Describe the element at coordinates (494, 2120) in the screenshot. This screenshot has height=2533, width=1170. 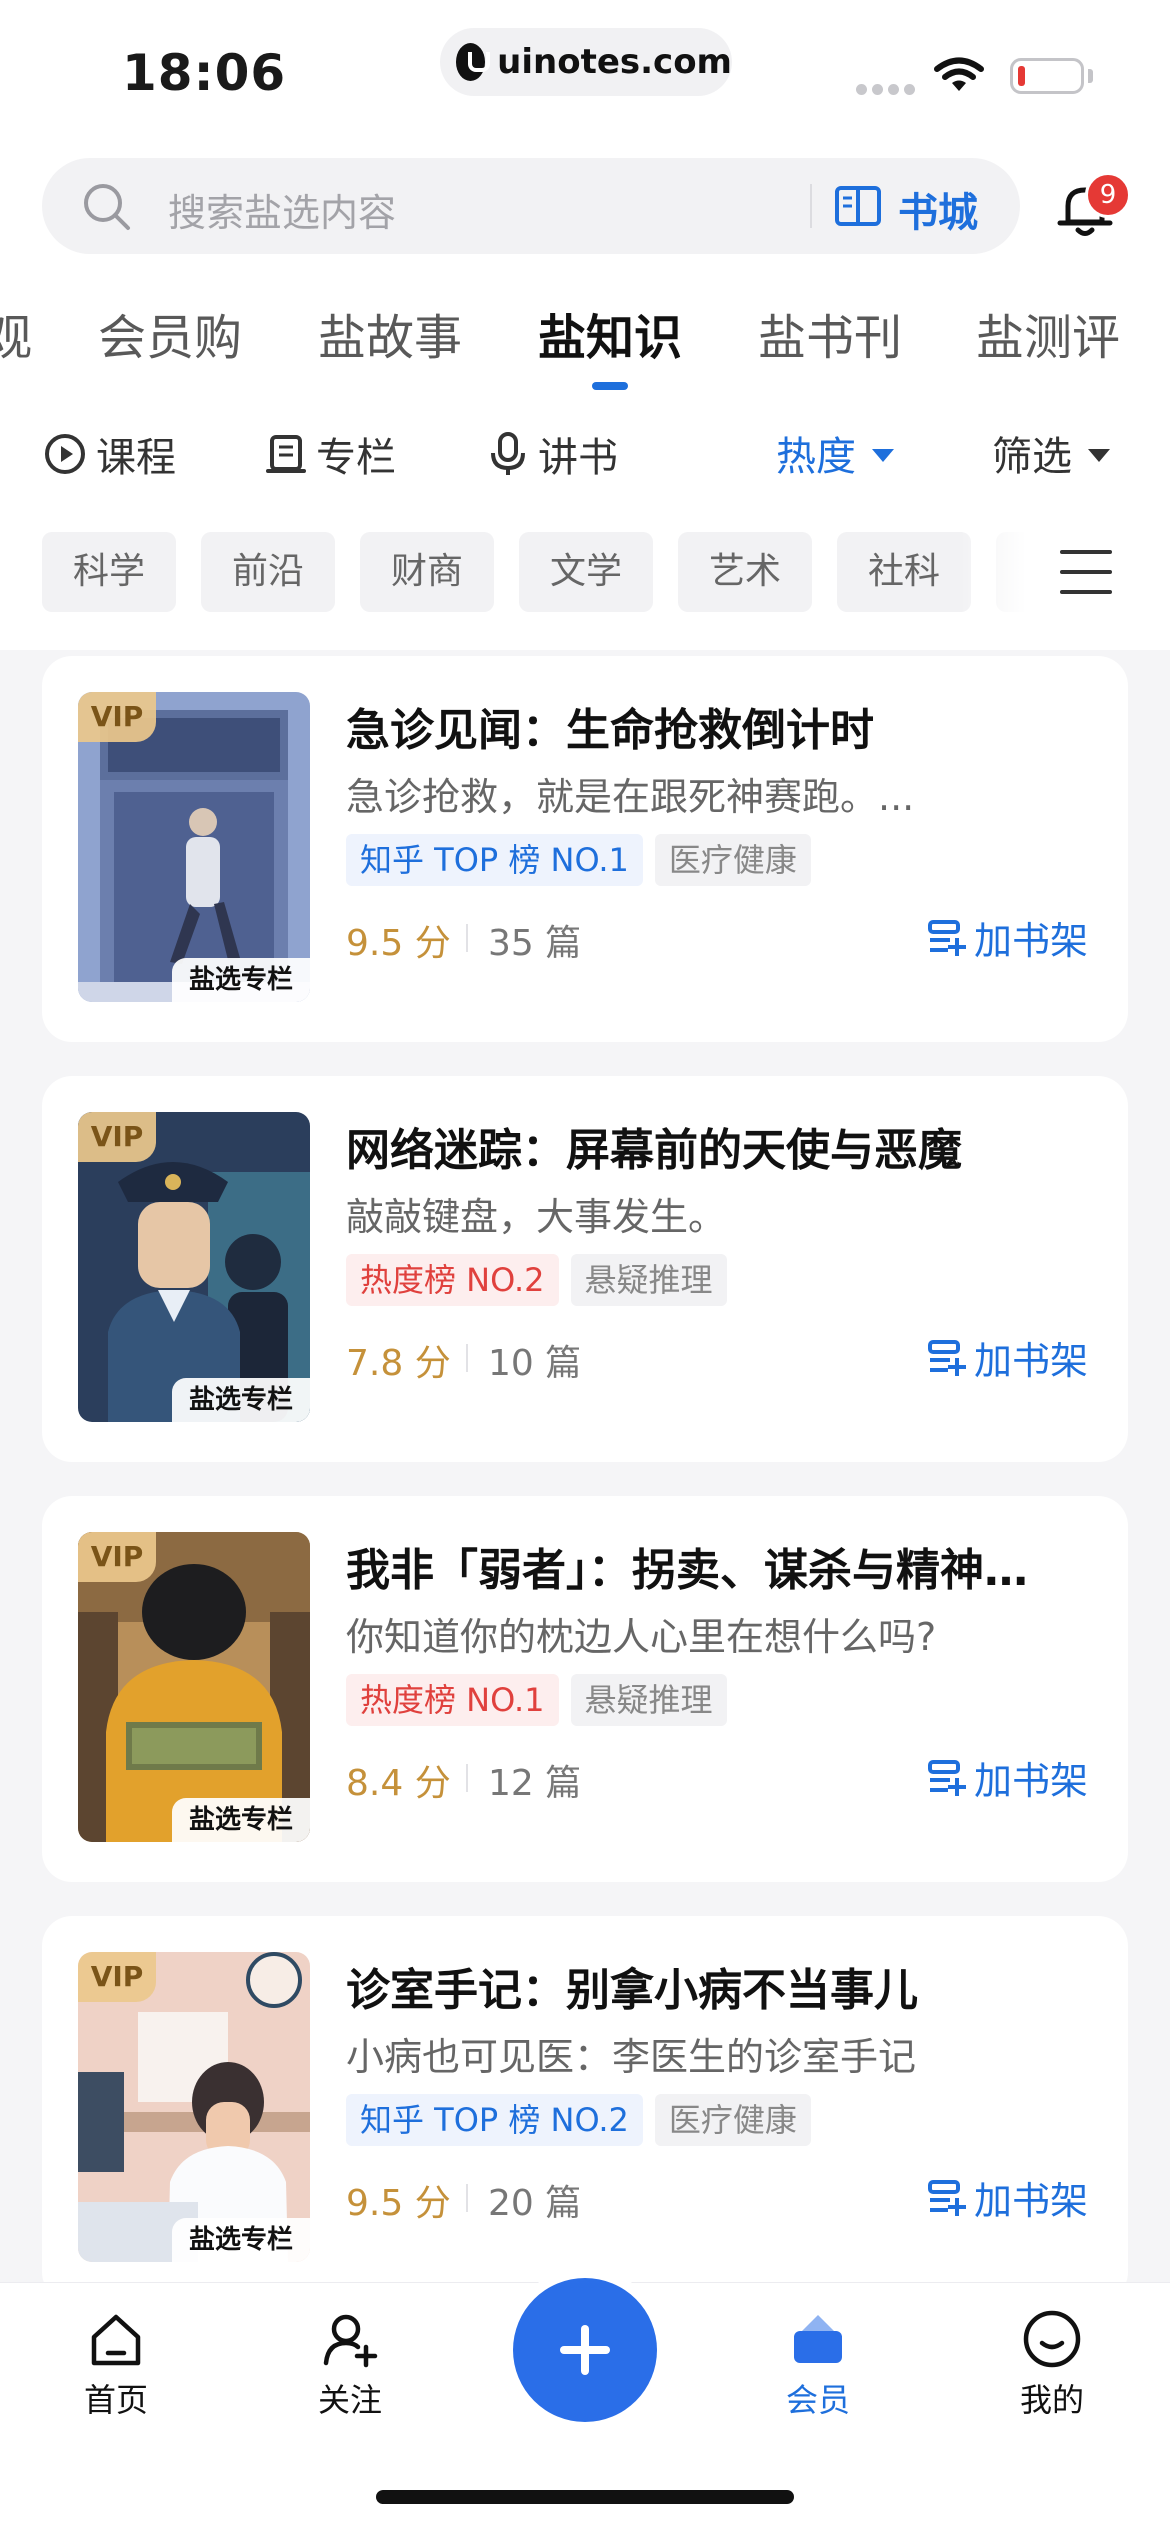
I see `rank-tag: 知乎 TOP 榜 NO.2` at that location.